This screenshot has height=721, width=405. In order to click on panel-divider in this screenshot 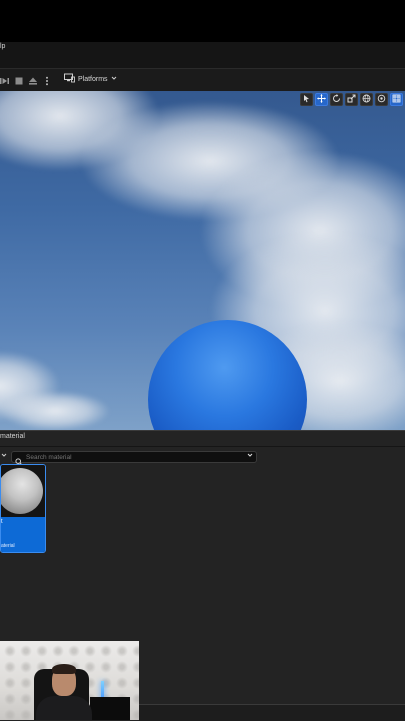, I will do `click(202, 446)`.